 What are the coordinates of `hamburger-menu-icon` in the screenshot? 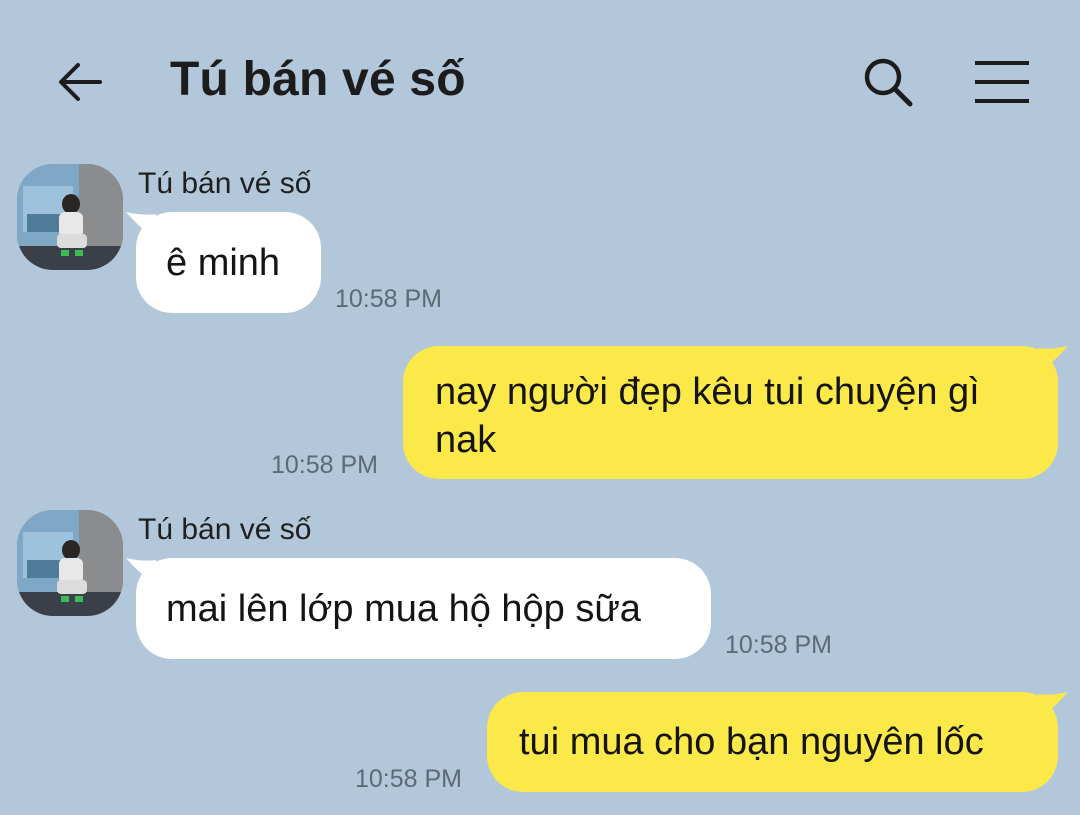 It's located at (1002, 82).